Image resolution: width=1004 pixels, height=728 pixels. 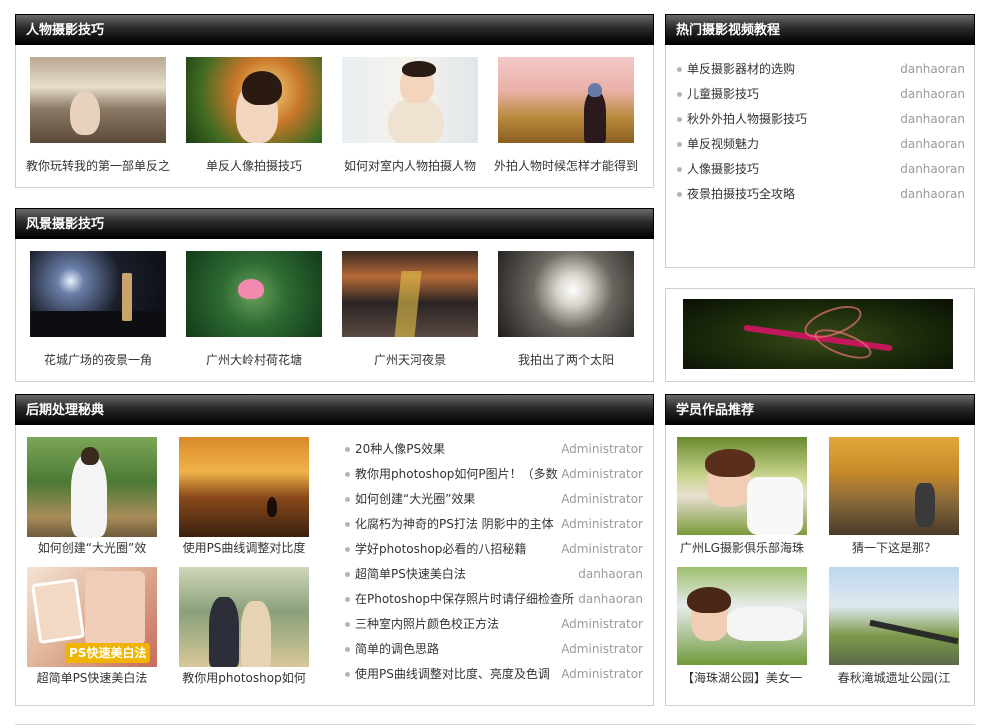 I want to click on list-item: 秋外外拍人物摄影技巧 danhaoran, so click(x=821, y=119).